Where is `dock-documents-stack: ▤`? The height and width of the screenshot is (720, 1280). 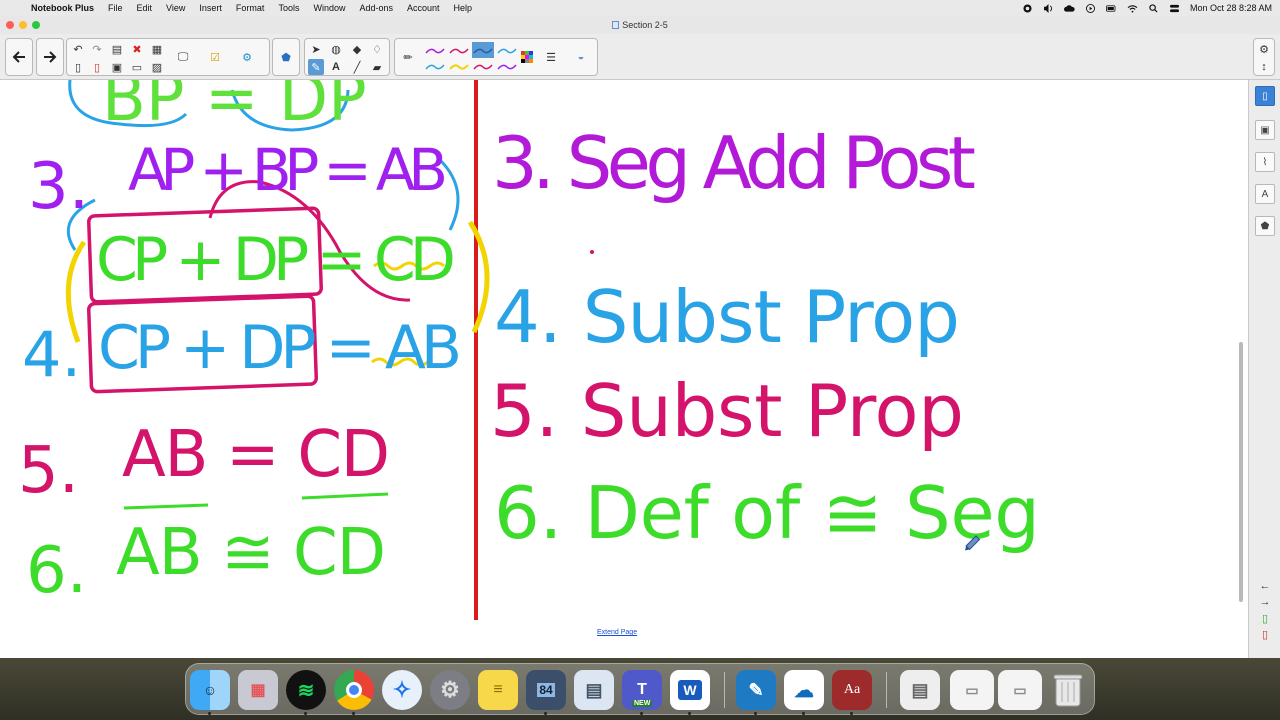 dock-documents-stack: ▤ is located at coordinates (920, 690).